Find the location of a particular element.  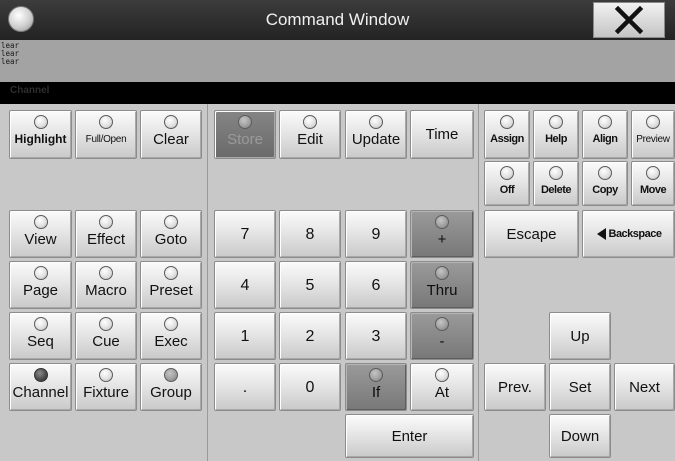

button-label: Align is located at coordinates (605, 139).